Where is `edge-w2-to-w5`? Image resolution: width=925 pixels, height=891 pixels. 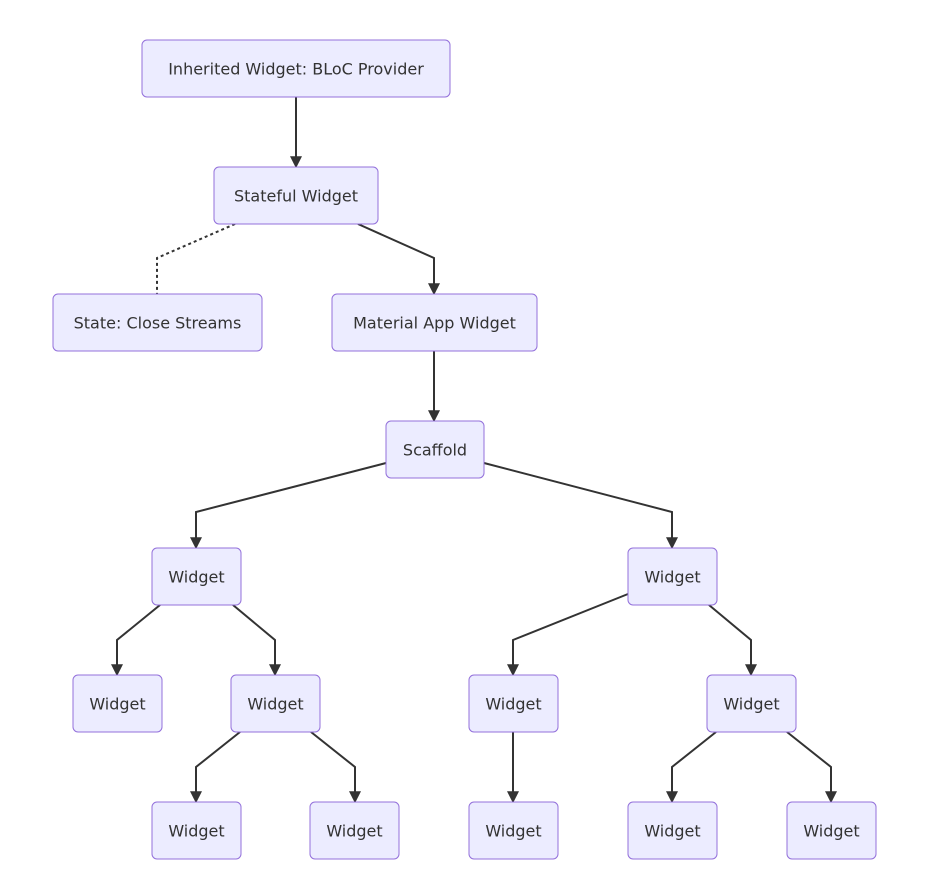
edge-w2-to-w5 is located at coordinates (568, 635).